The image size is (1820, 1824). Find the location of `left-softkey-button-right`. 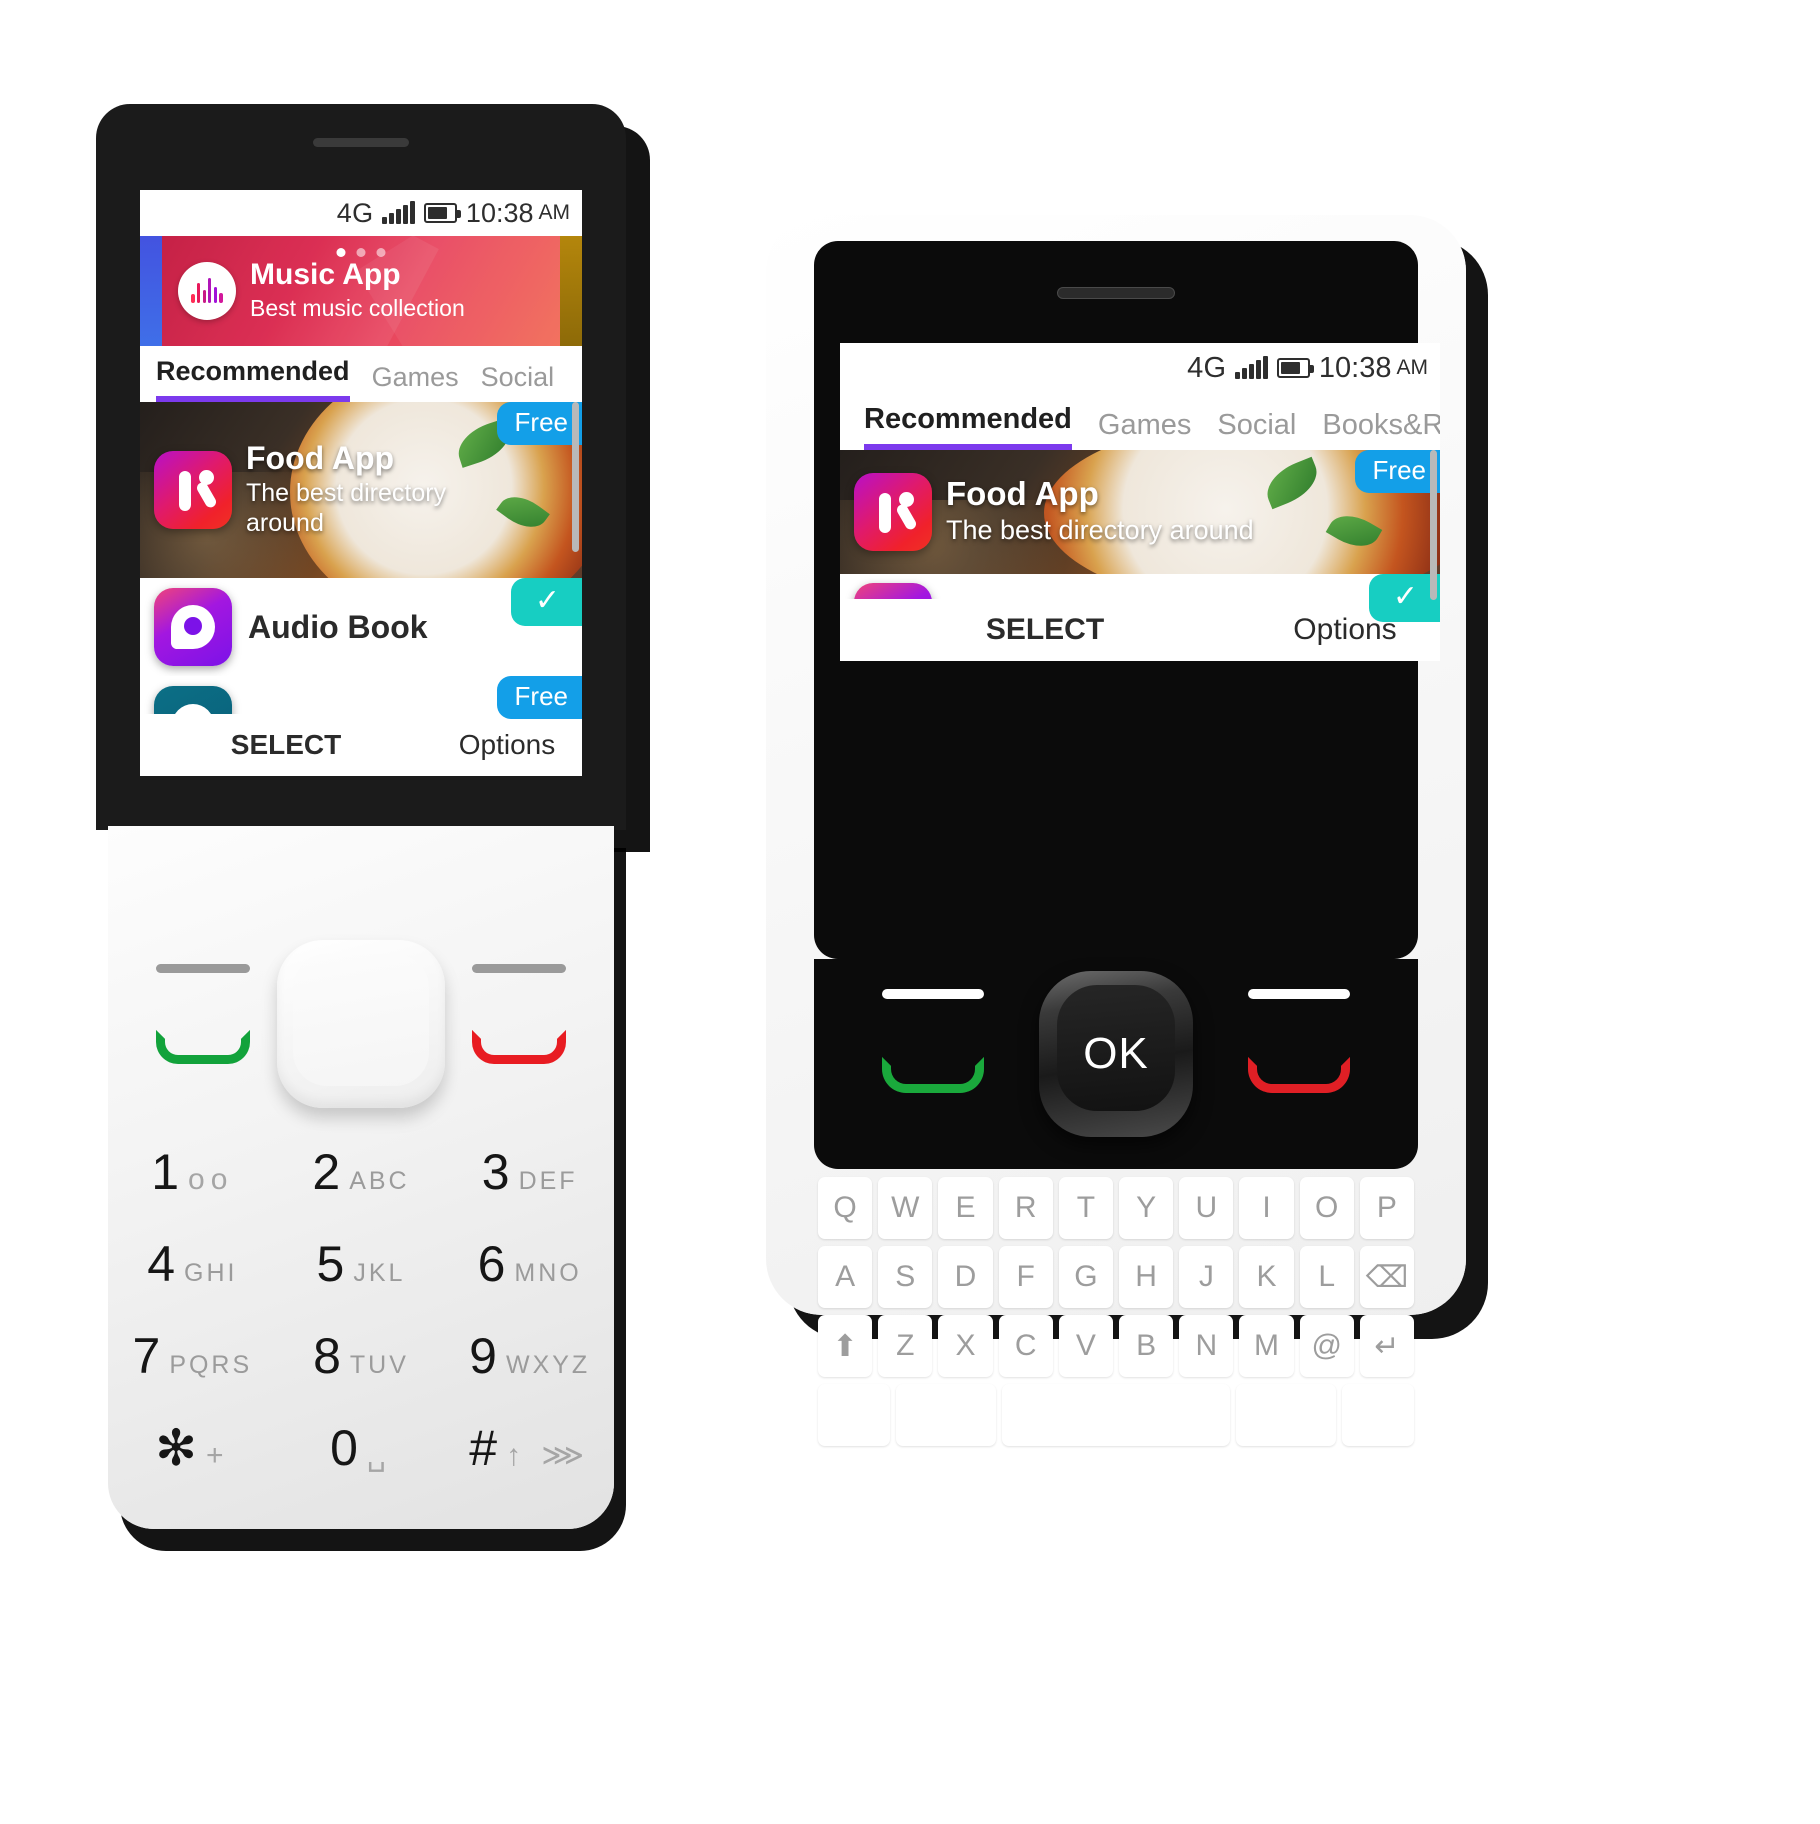

left-softkey-button-right is located at coordinates (933, 994).